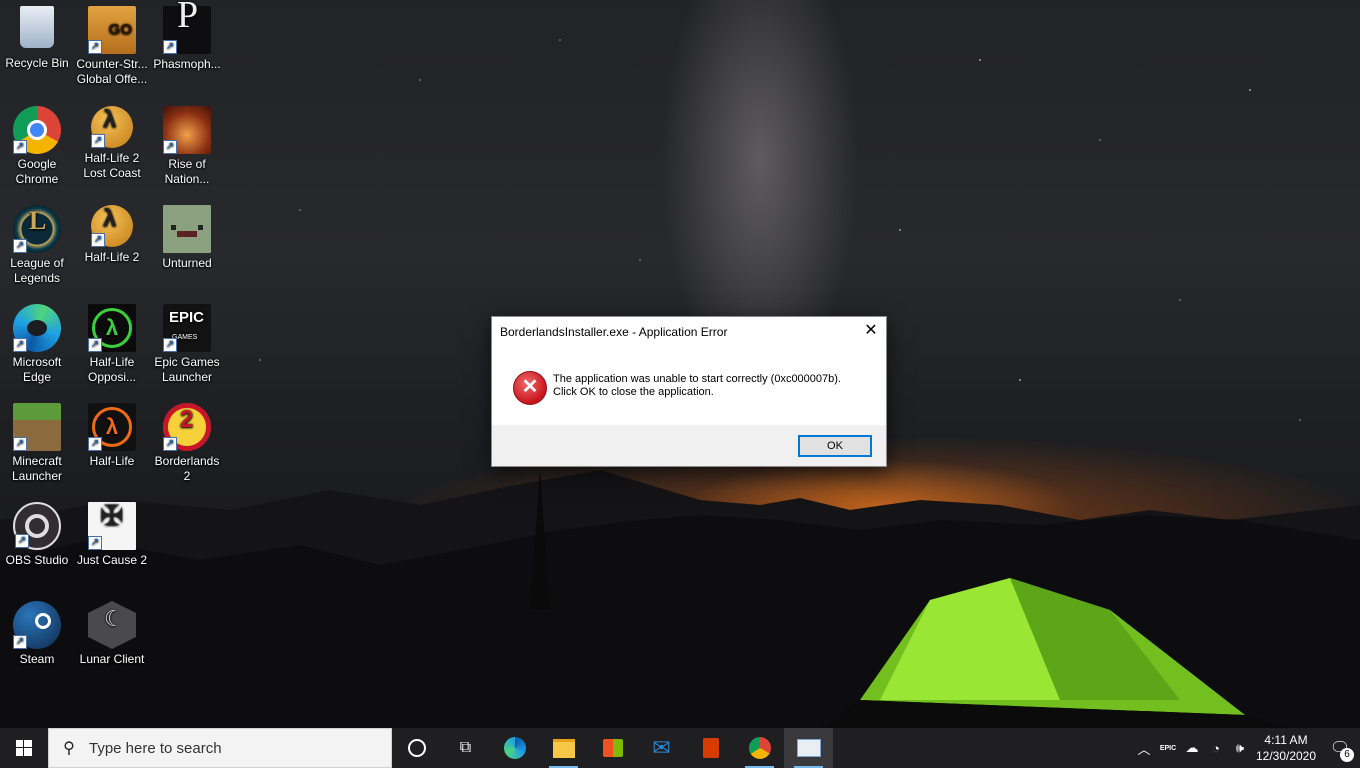  What do you see at coordinates (1286, 740) in the screenshot?
I see `clock-time: 4:11 AM` at bounding box center [1286, 740].